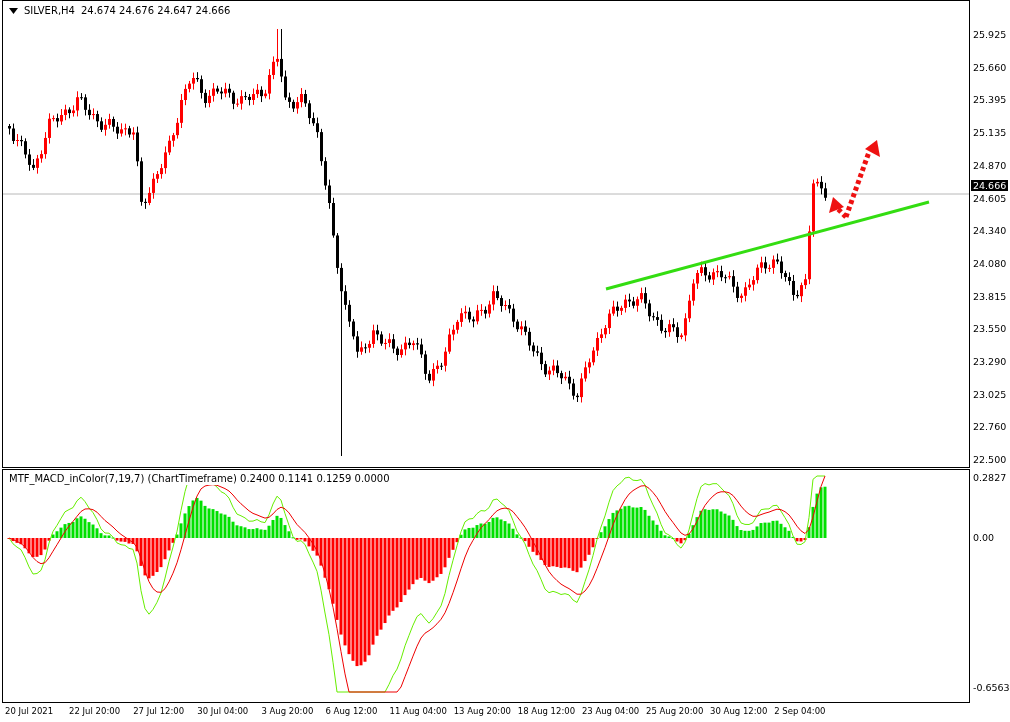 This screenshot has height=722, width=1010. I want to click on price-tick-label: 25.660, so click(990, 67).